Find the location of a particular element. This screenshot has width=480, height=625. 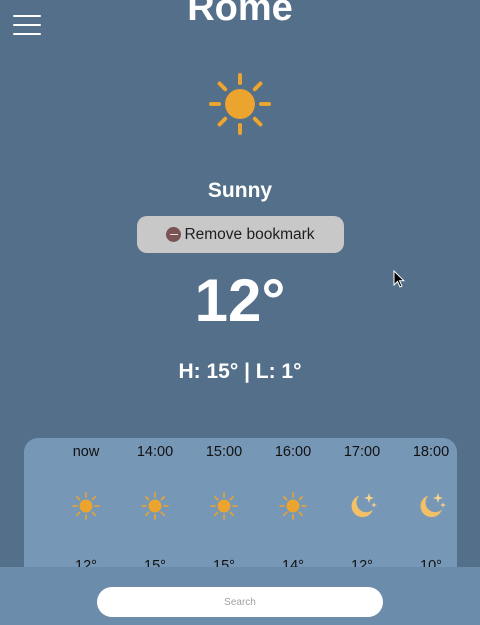

hourly-time: 16:00 is located at coordinates (293, 452).